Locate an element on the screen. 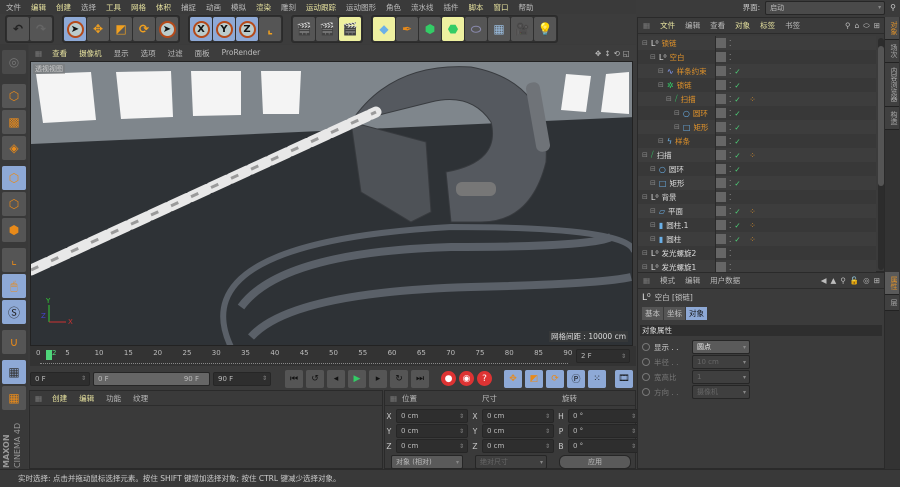 This screenshot has width=900, height=487. menu-item-5: 网格 is located at coordinates (138, 7).